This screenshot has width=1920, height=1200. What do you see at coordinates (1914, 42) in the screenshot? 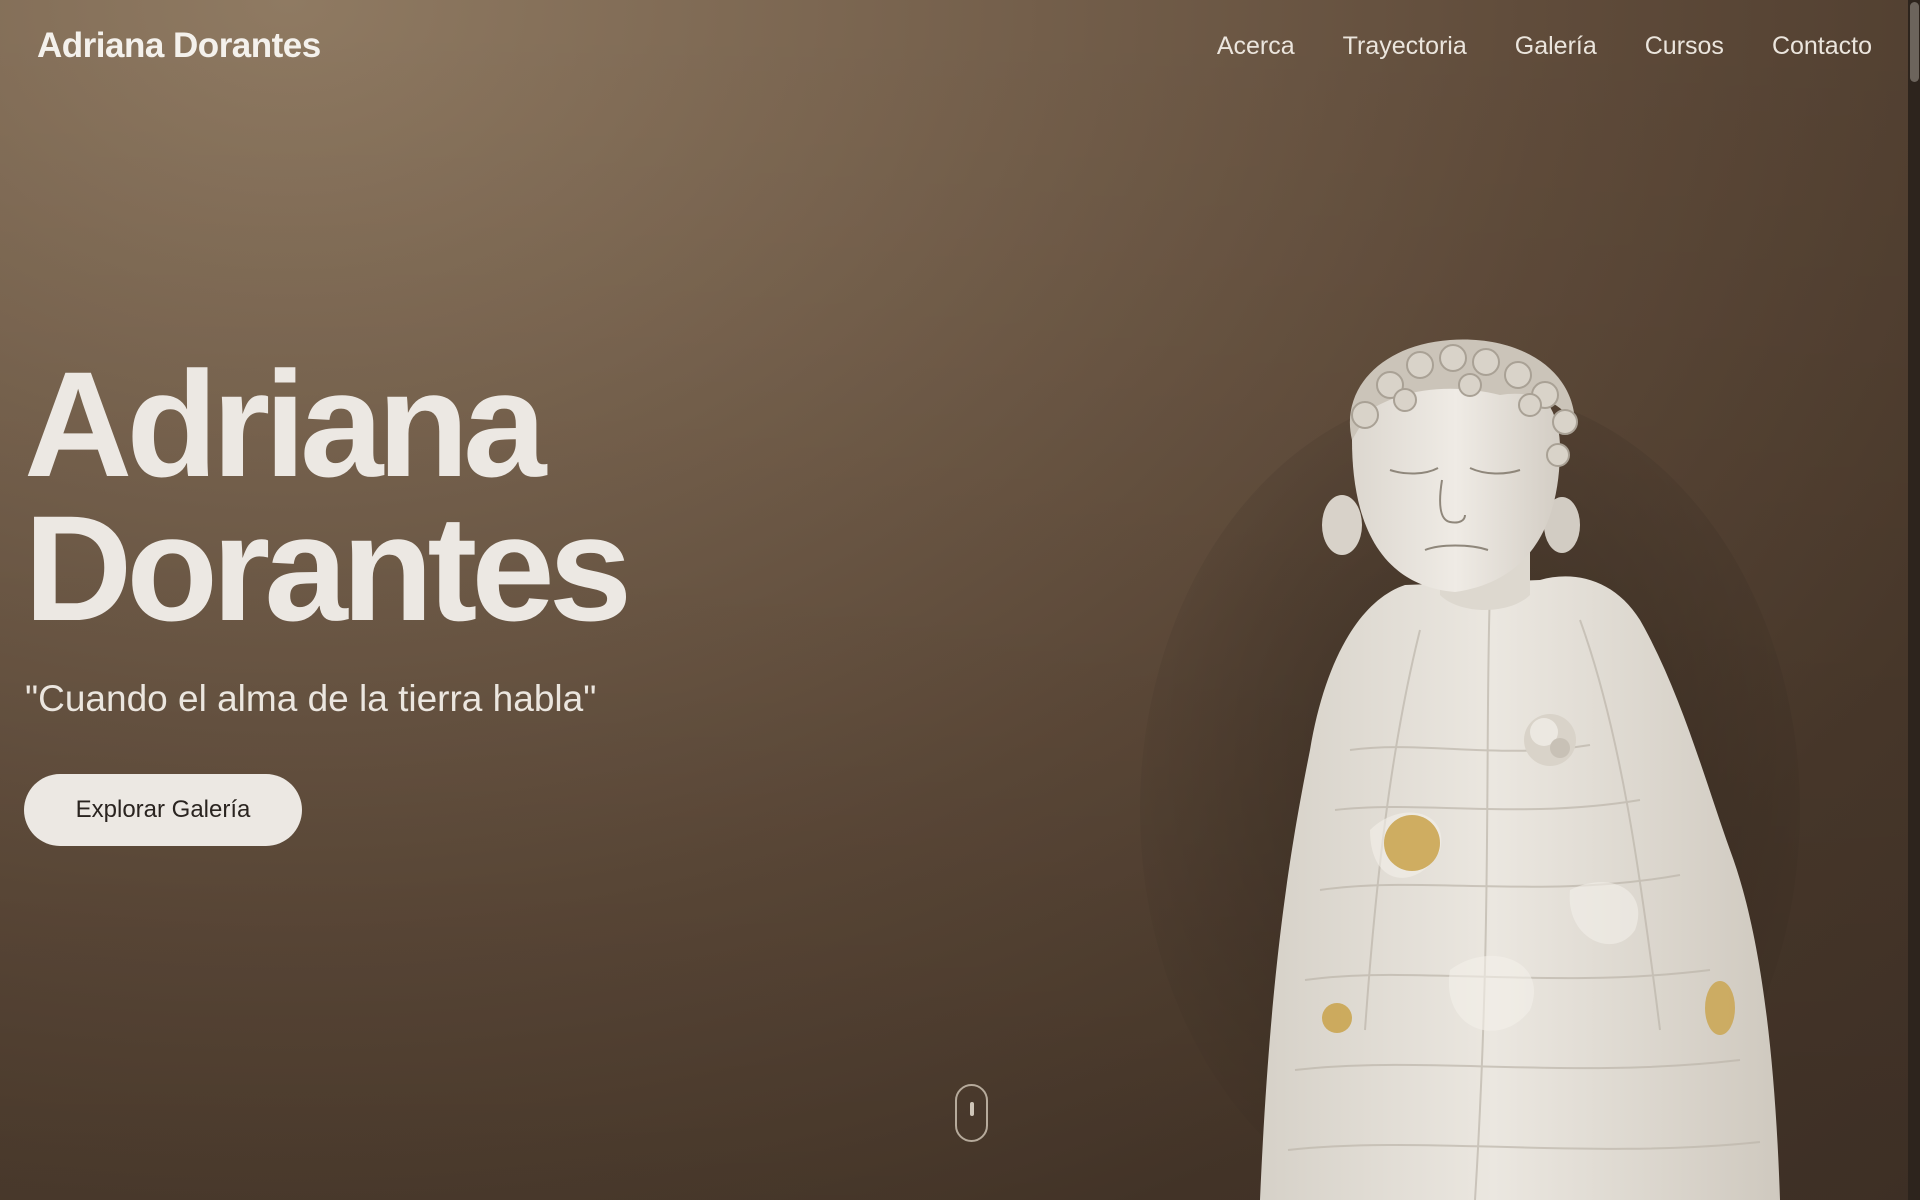
I see `scrollbar-thumb` at bounding box center [1914, 42].